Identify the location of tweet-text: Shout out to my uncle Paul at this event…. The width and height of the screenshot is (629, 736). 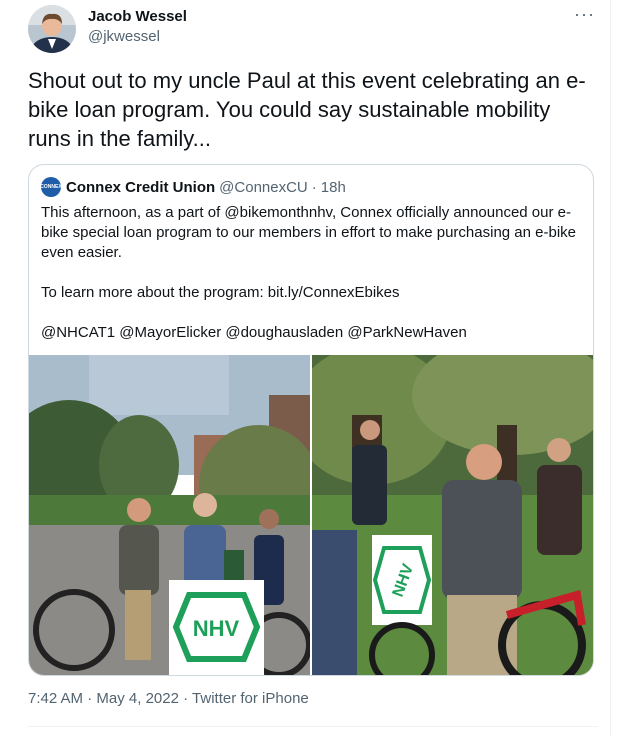
(307, 109).